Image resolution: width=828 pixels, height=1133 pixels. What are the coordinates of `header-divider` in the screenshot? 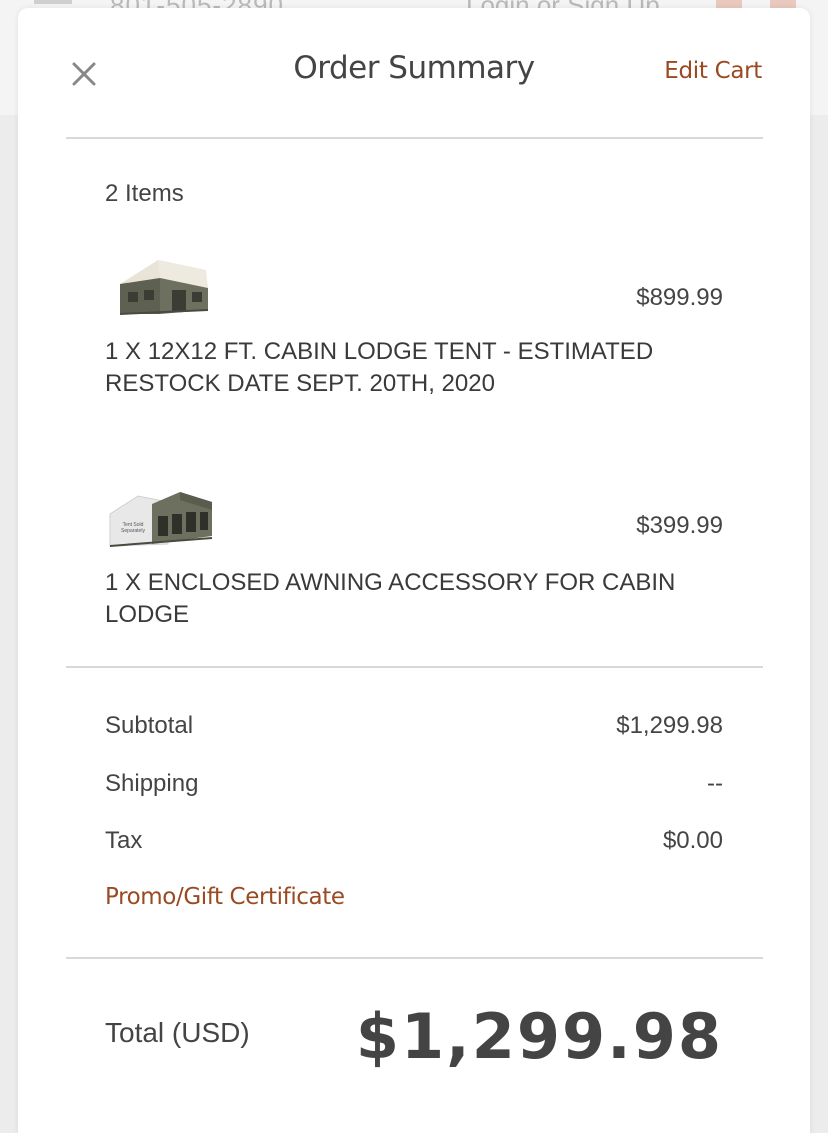 It's located at (414, 138).